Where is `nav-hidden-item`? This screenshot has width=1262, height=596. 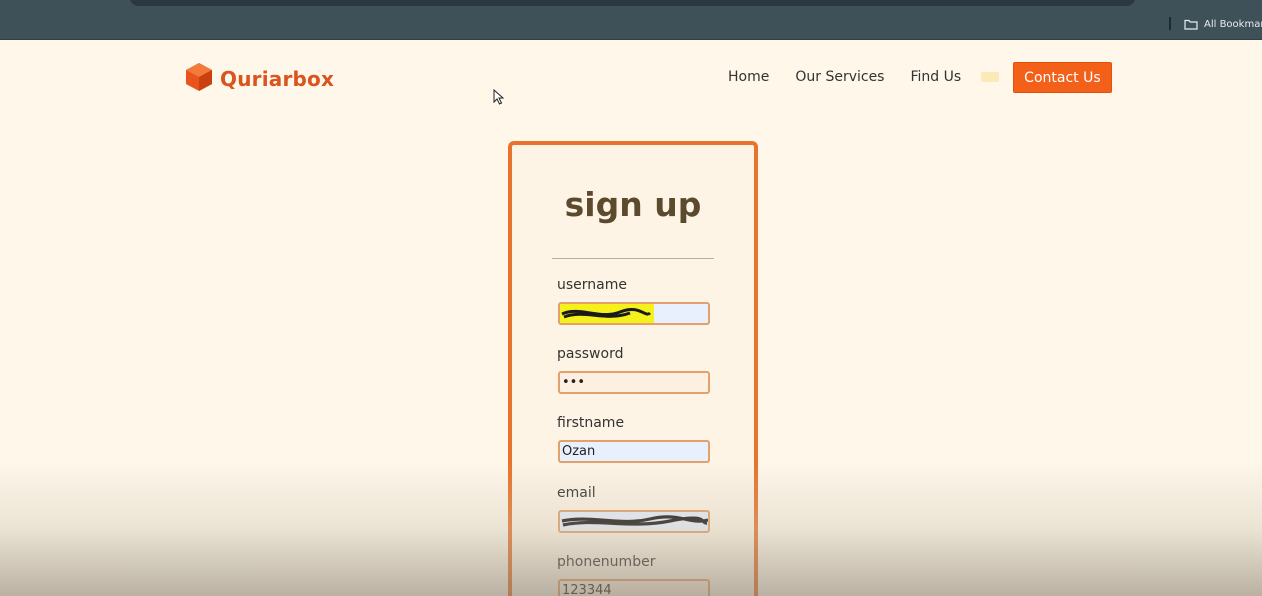 nav-hidden-item is located at coordinates (990, 77).